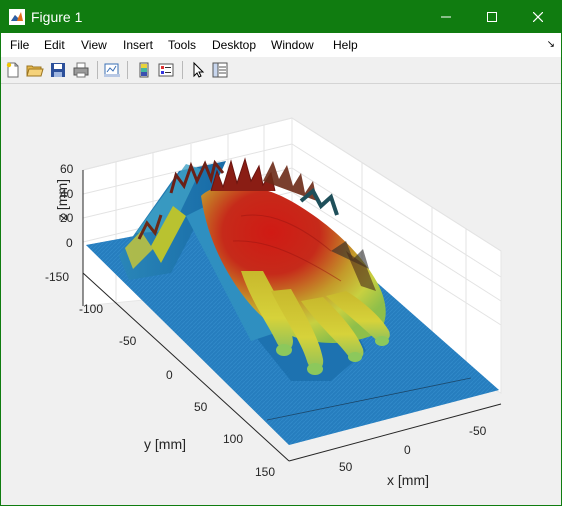  Describe the element at coordinates (144, 70) in the screenshot. I see `insert-colorbar-icon` at that location.